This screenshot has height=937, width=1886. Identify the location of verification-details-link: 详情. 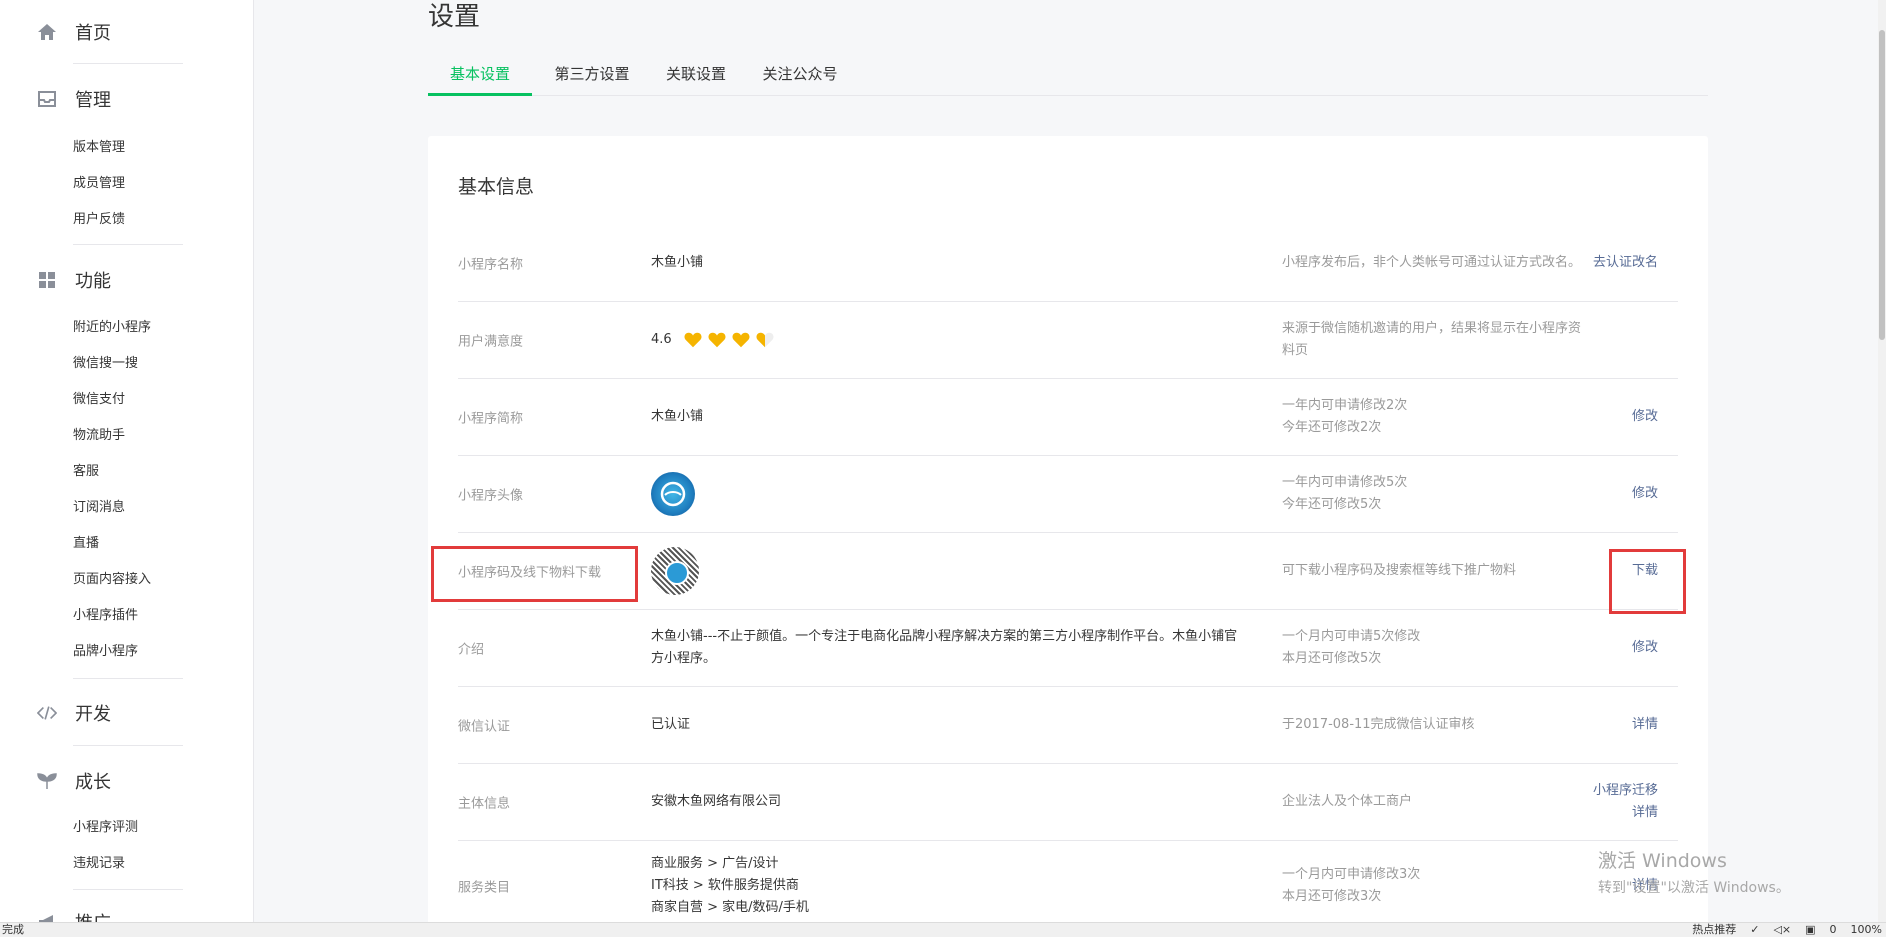
(1645, 725).